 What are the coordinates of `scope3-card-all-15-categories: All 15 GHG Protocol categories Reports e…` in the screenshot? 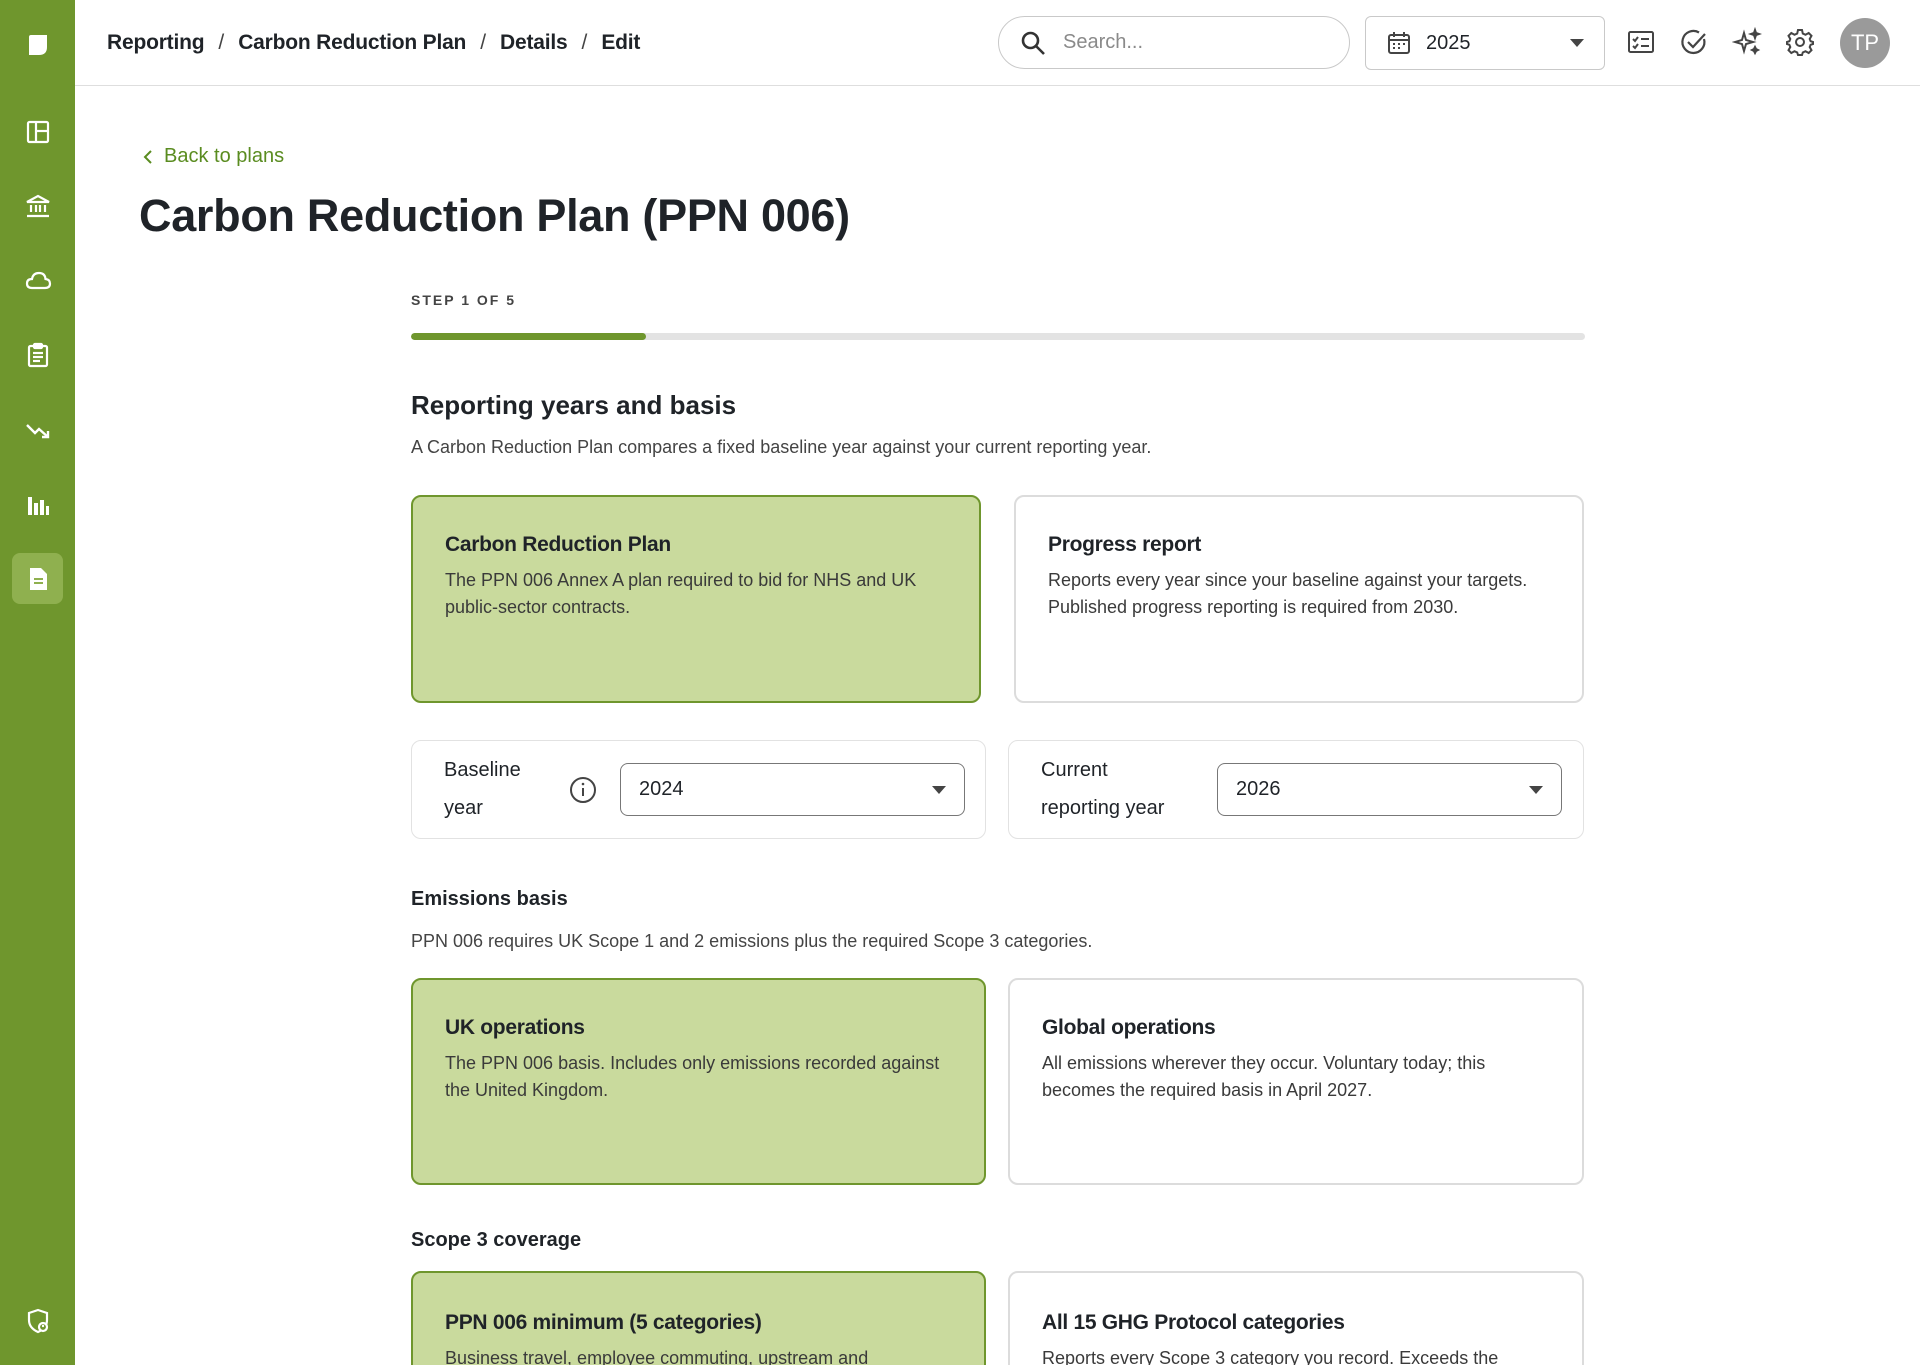 It's located at (1296, 1318).